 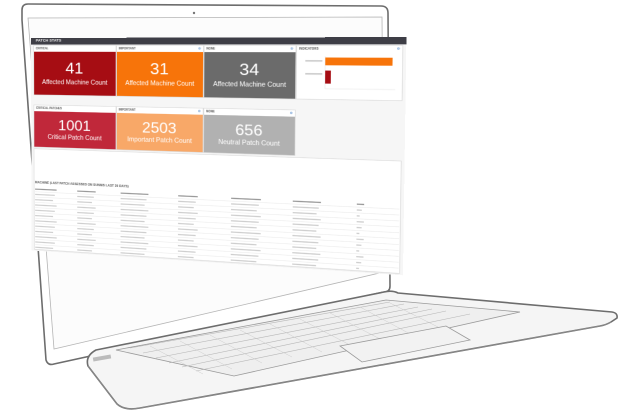 What do you see at coordinates (349, 73) in the screenshot?
I see `panel-indicators: INDICATORS ⚙` at bounding box center [349, 73].